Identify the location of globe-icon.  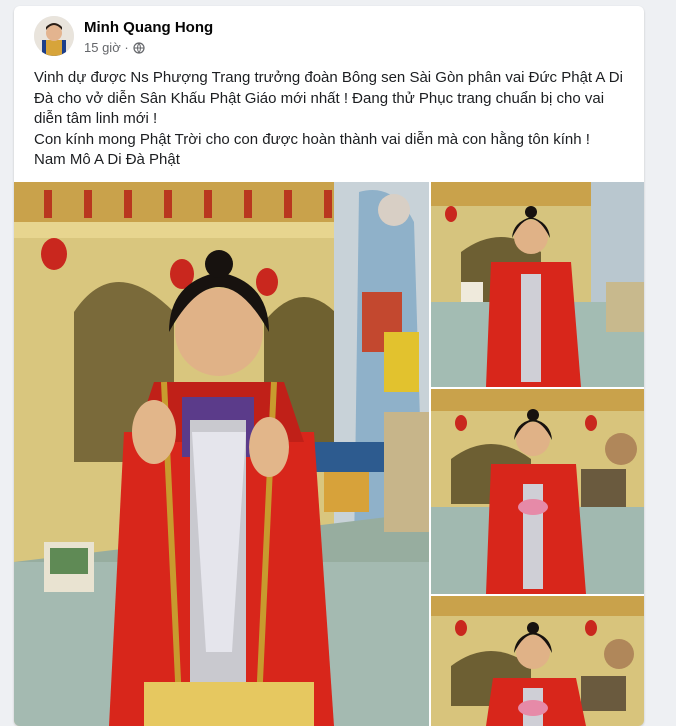
(139, 47).